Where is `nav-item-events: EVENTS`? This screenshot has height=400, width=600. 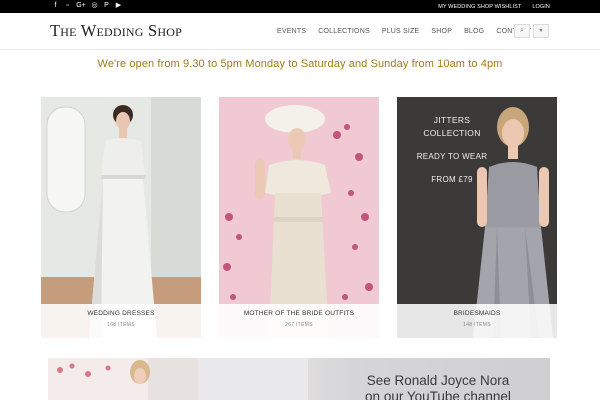
nav-item-events: EVENTS is located at coordinates (291, 31).